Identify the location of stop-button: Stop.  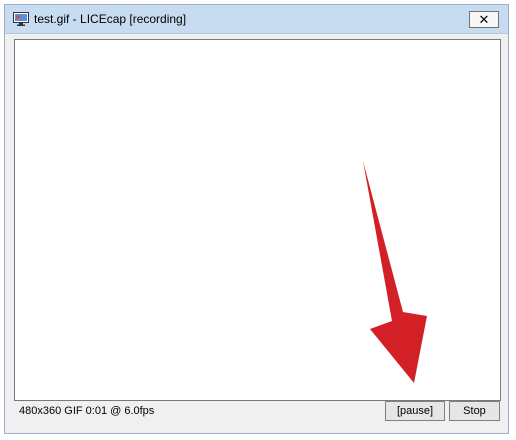
(474, 411).